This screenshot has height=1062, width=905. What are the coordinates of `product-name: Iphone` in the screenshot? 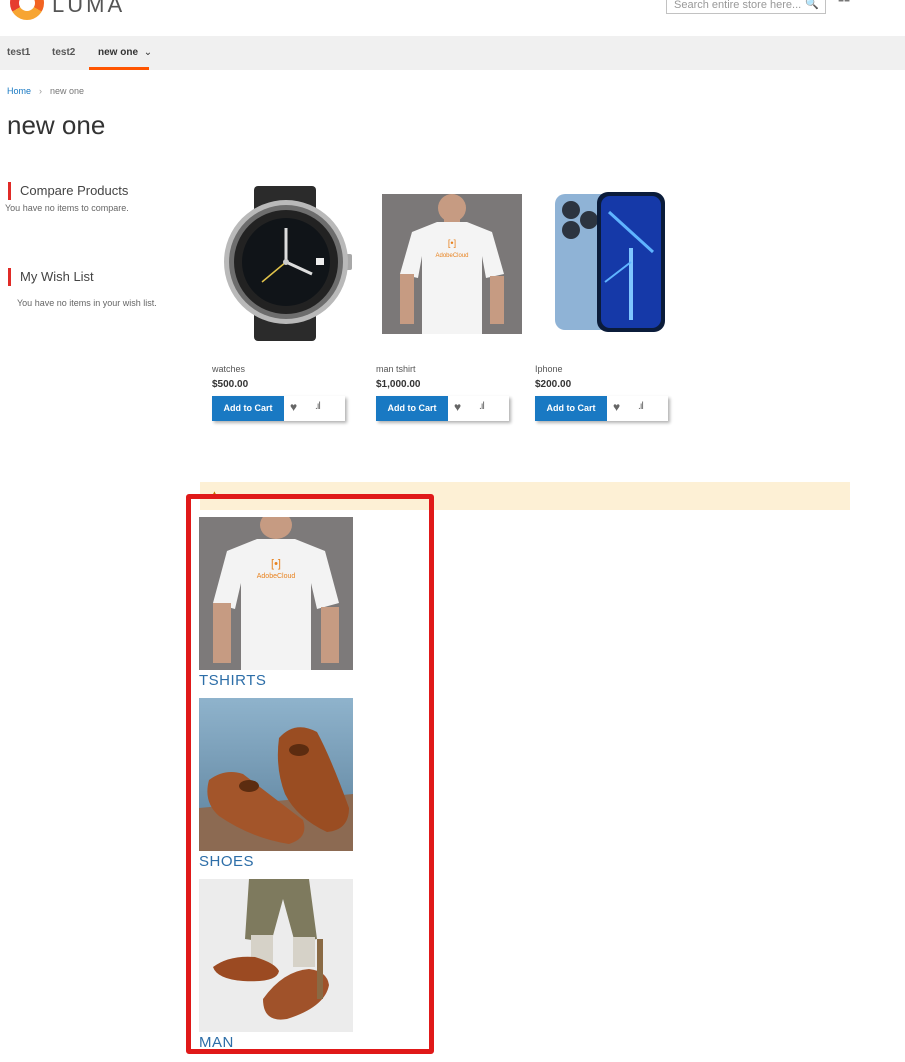 It's located at (549, 369).